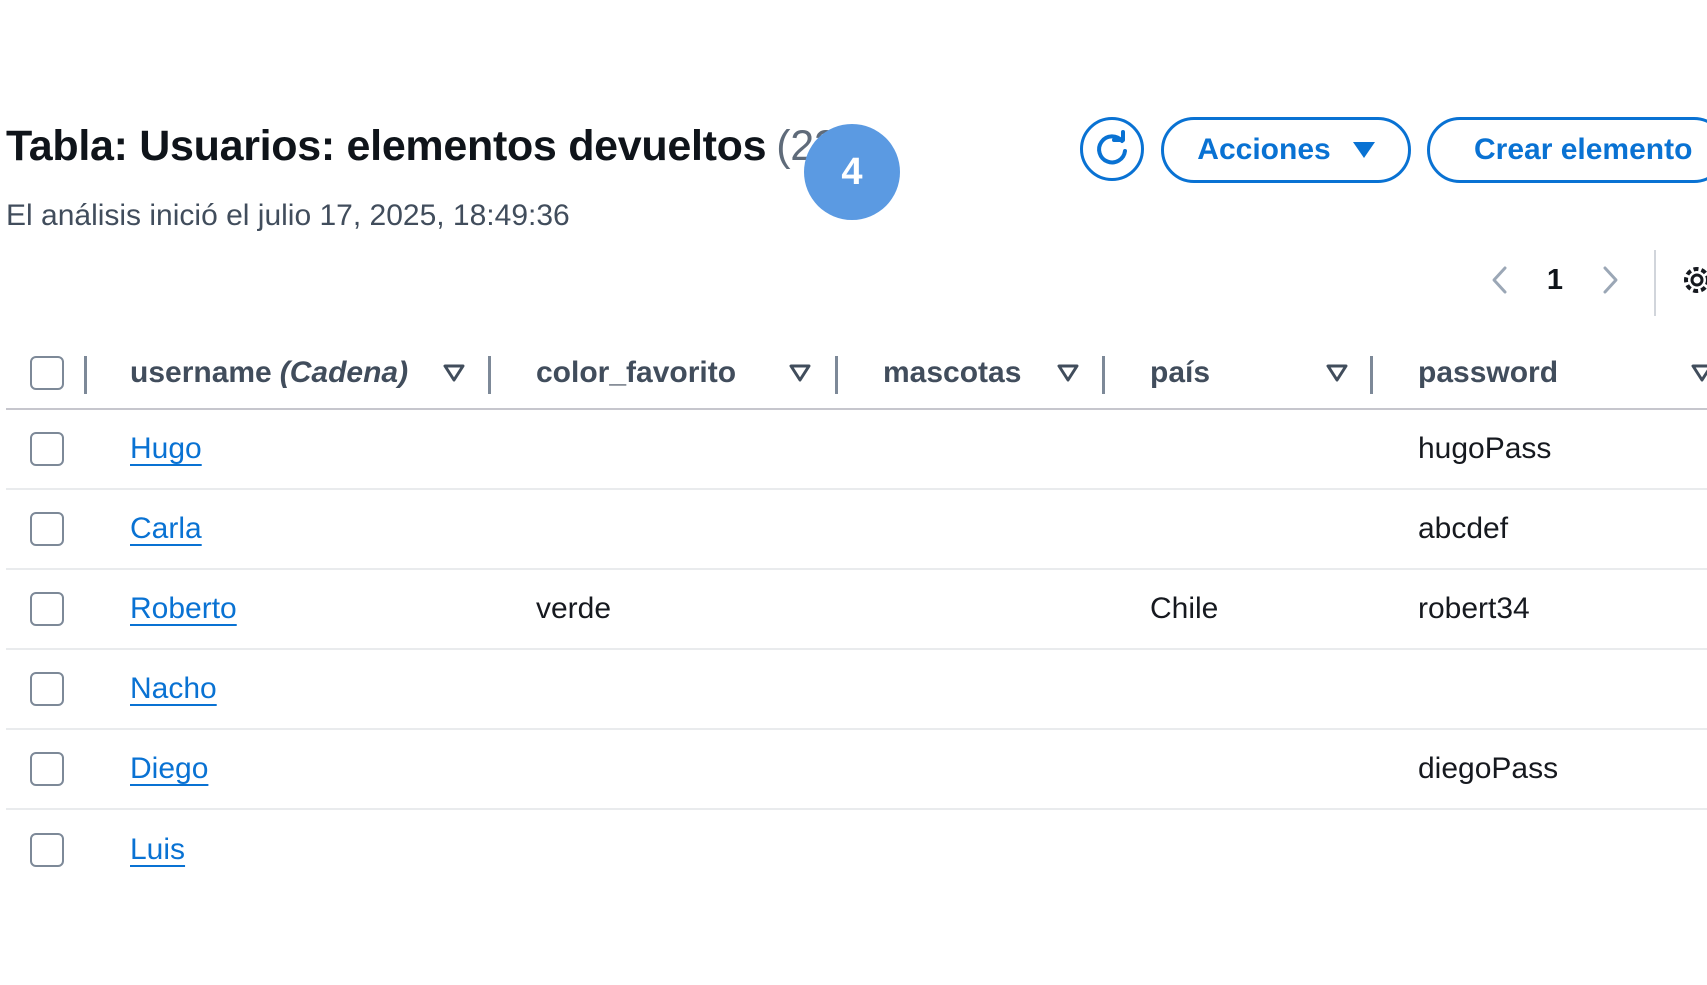  Describe the element at coordinates (169, 769) in the screenshot. I see `username-link: Diego` at that location.